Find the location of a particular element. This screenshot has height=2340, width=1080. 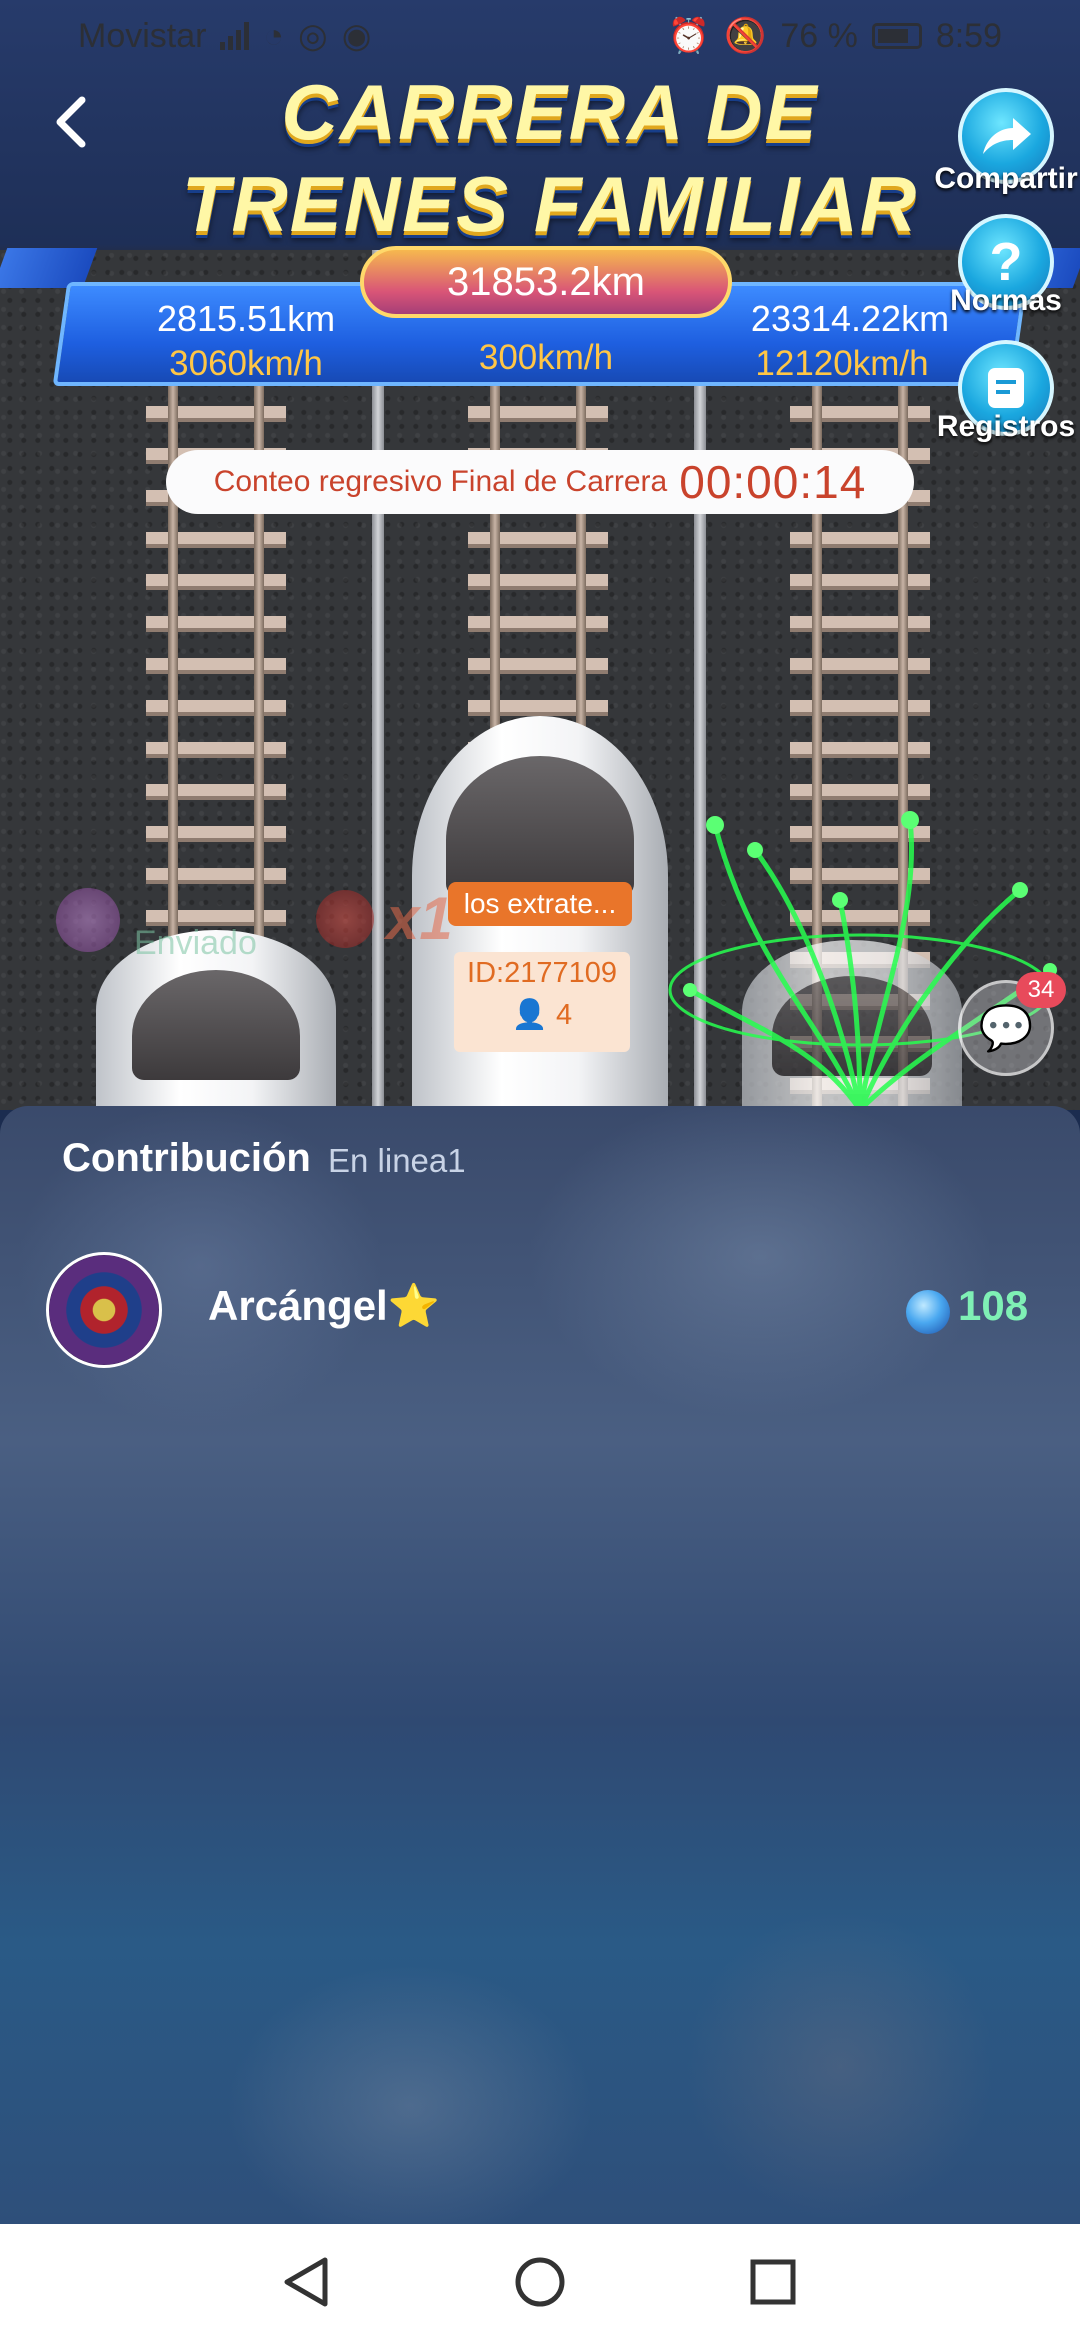

gift-multiplier: x1 is located at coordinates (419, 918).